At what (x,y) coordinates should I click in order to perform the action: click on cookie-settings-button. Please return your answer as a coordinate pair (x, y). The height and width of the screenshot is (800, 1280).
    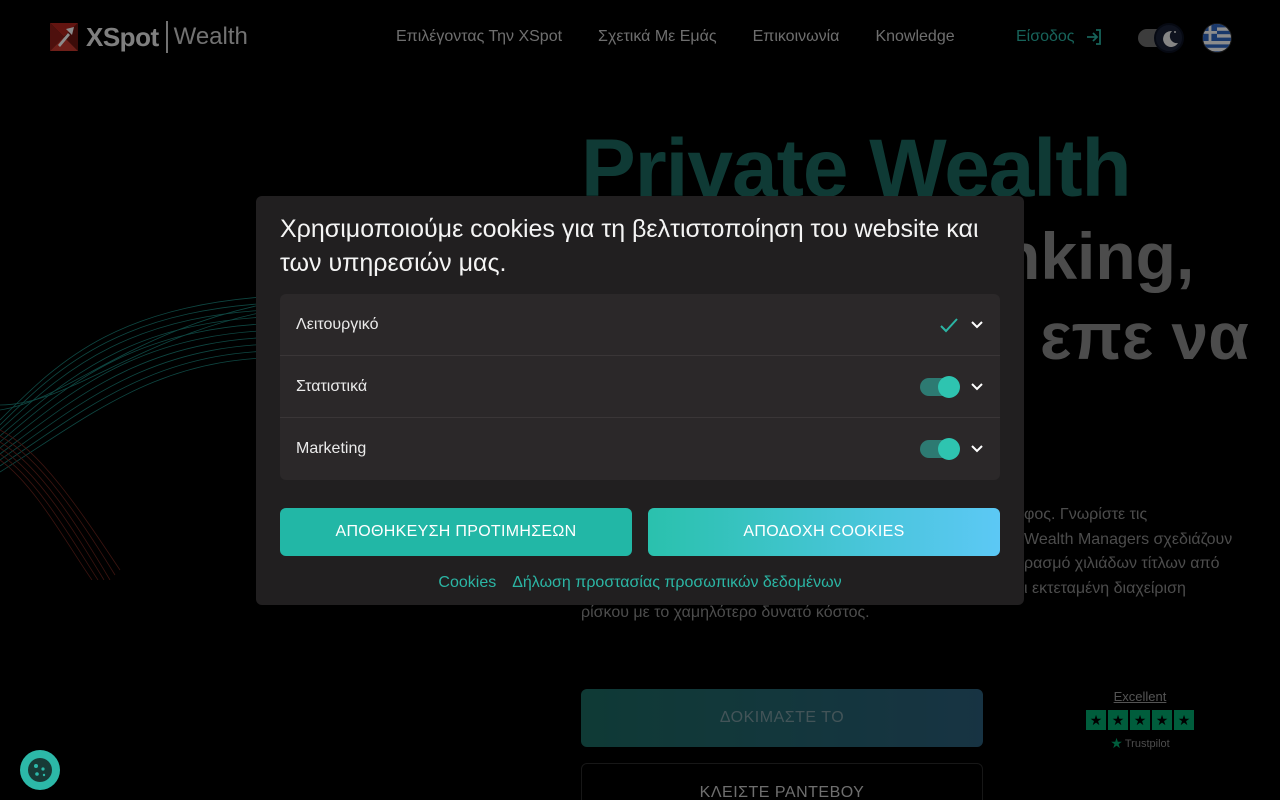
    Looking at the image, I should click on (40, 770).